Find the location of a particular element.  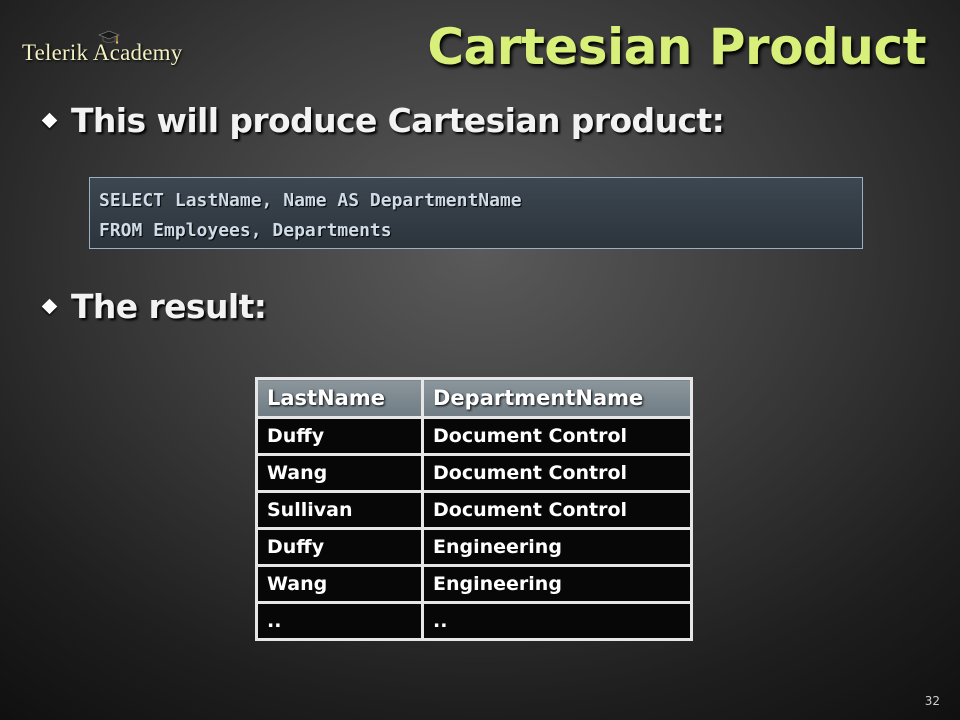

bullet-item: The result: is located at coordinates (154, 306).